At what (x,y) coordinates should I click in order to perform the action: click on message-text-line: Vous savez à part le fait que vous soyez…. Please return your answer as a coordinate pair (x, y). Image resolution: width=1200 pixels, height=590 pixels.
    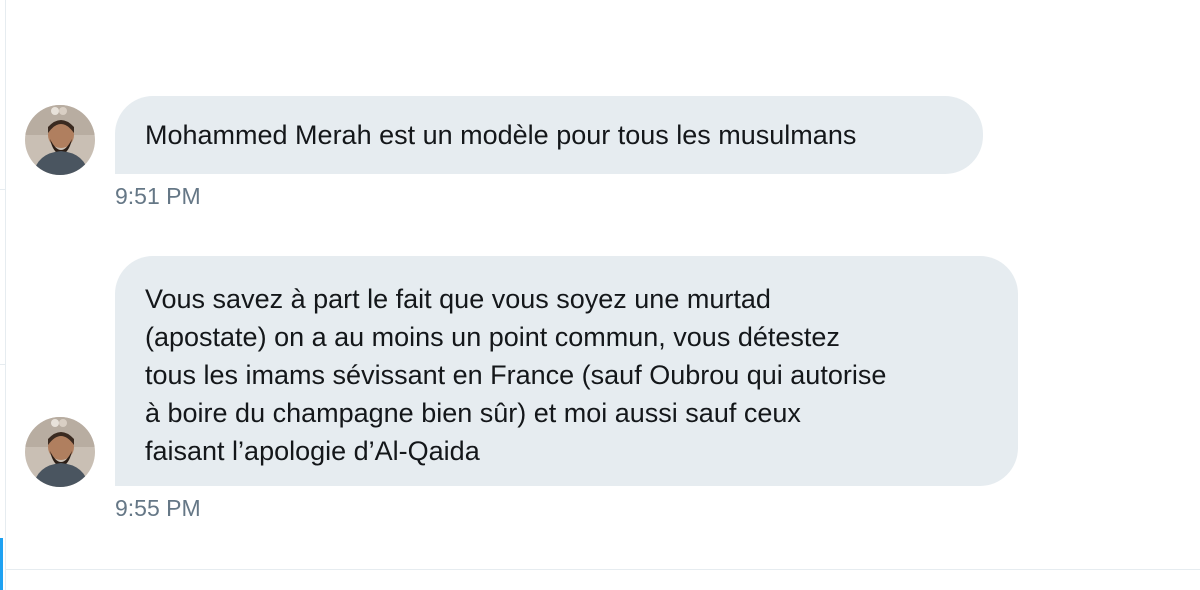
    Looking at the image, I should click on (458, 299).